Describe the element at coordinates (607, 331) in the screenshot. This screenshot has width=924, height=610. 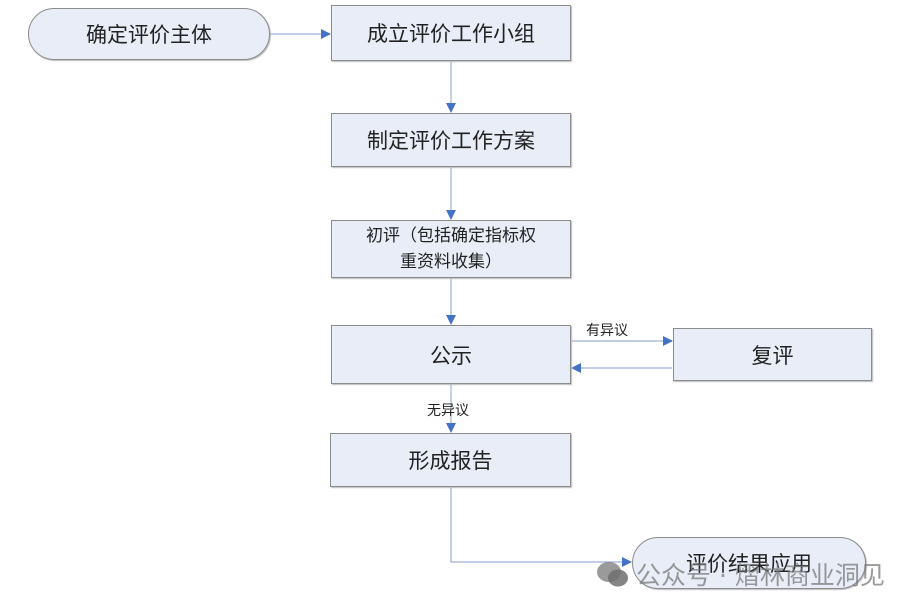
I see `label-objection: 有异议` at that location.